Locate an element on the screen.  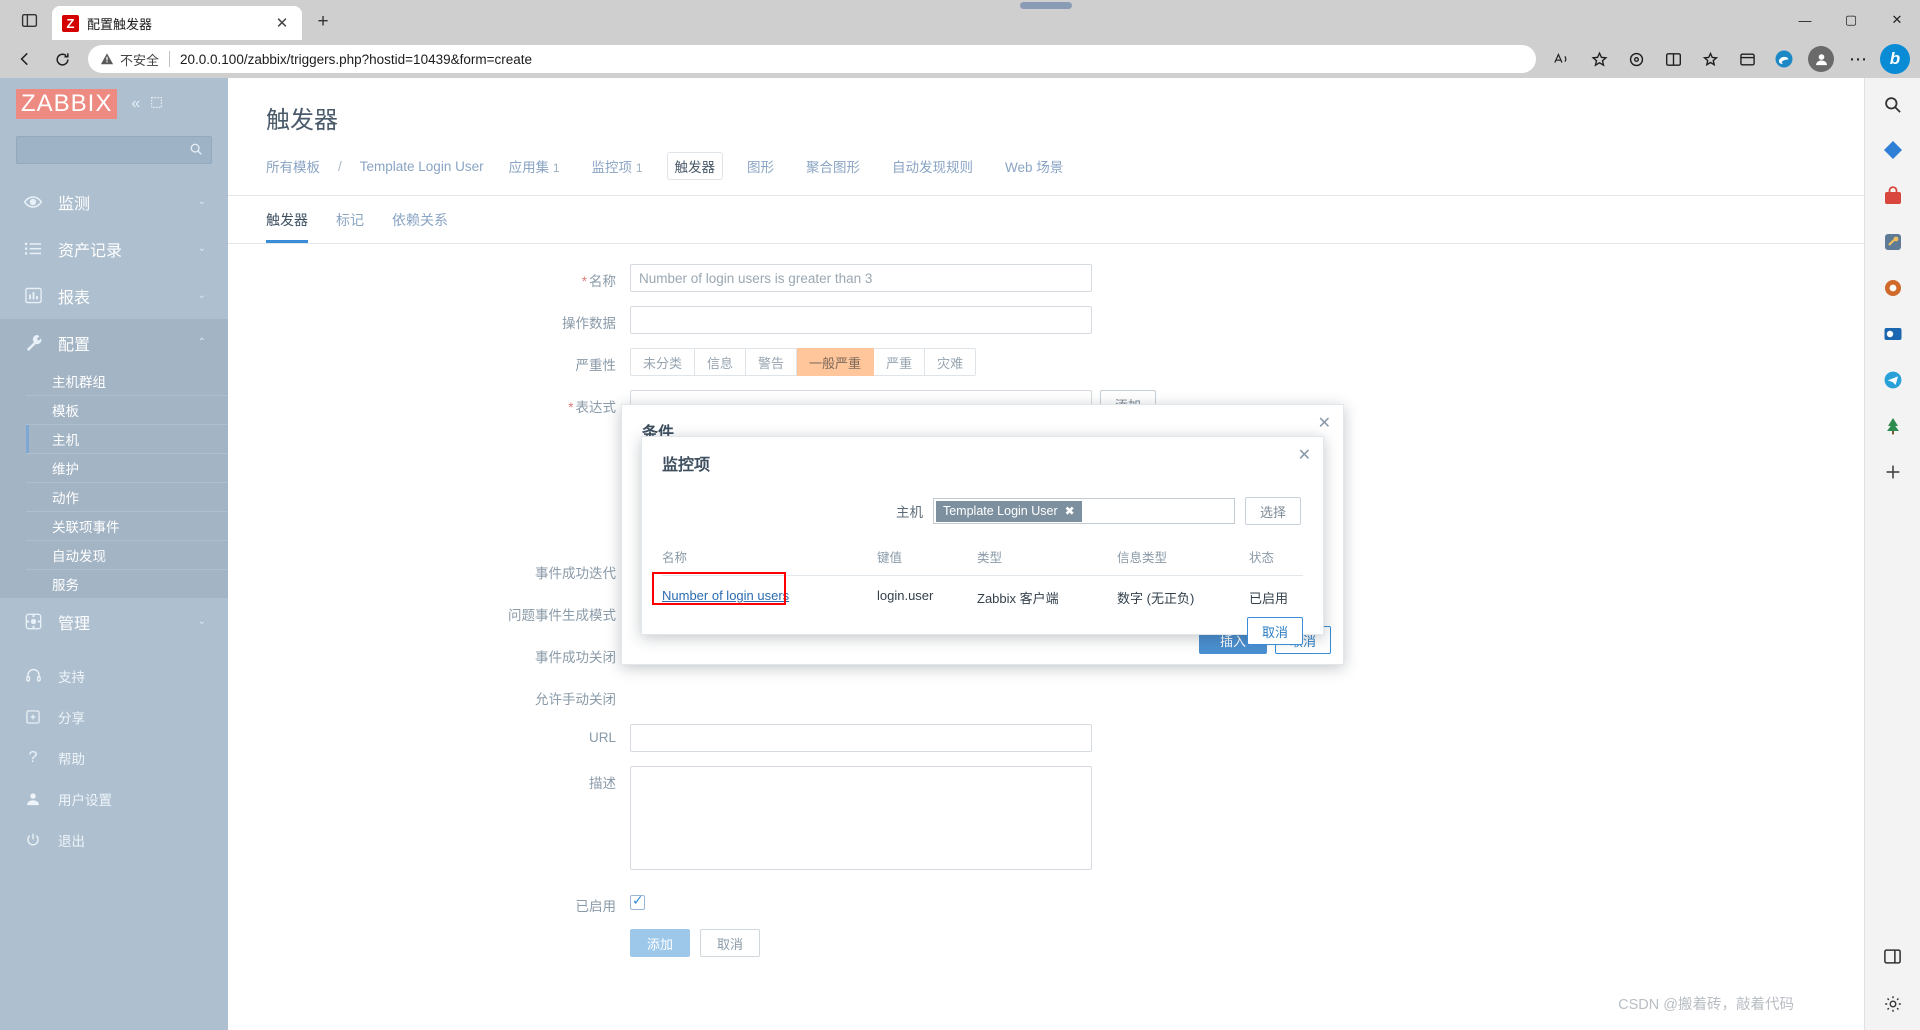
read-aloud-icon is located at coordinates (1562, 59).